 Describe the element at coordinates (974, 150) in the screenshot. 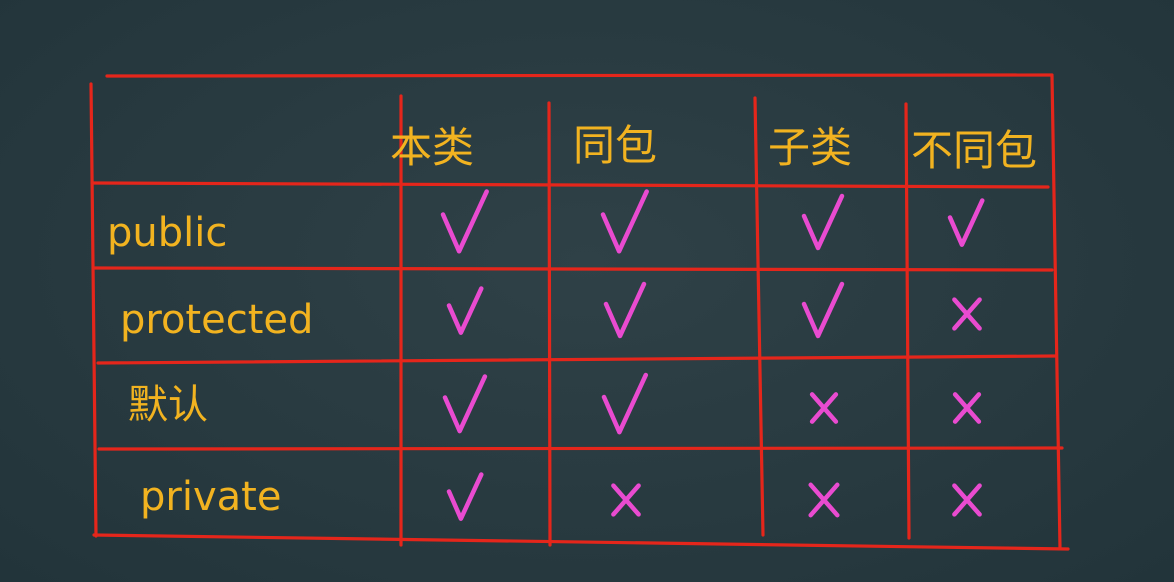

I see `column-header-other-package: 不同包` at that location.